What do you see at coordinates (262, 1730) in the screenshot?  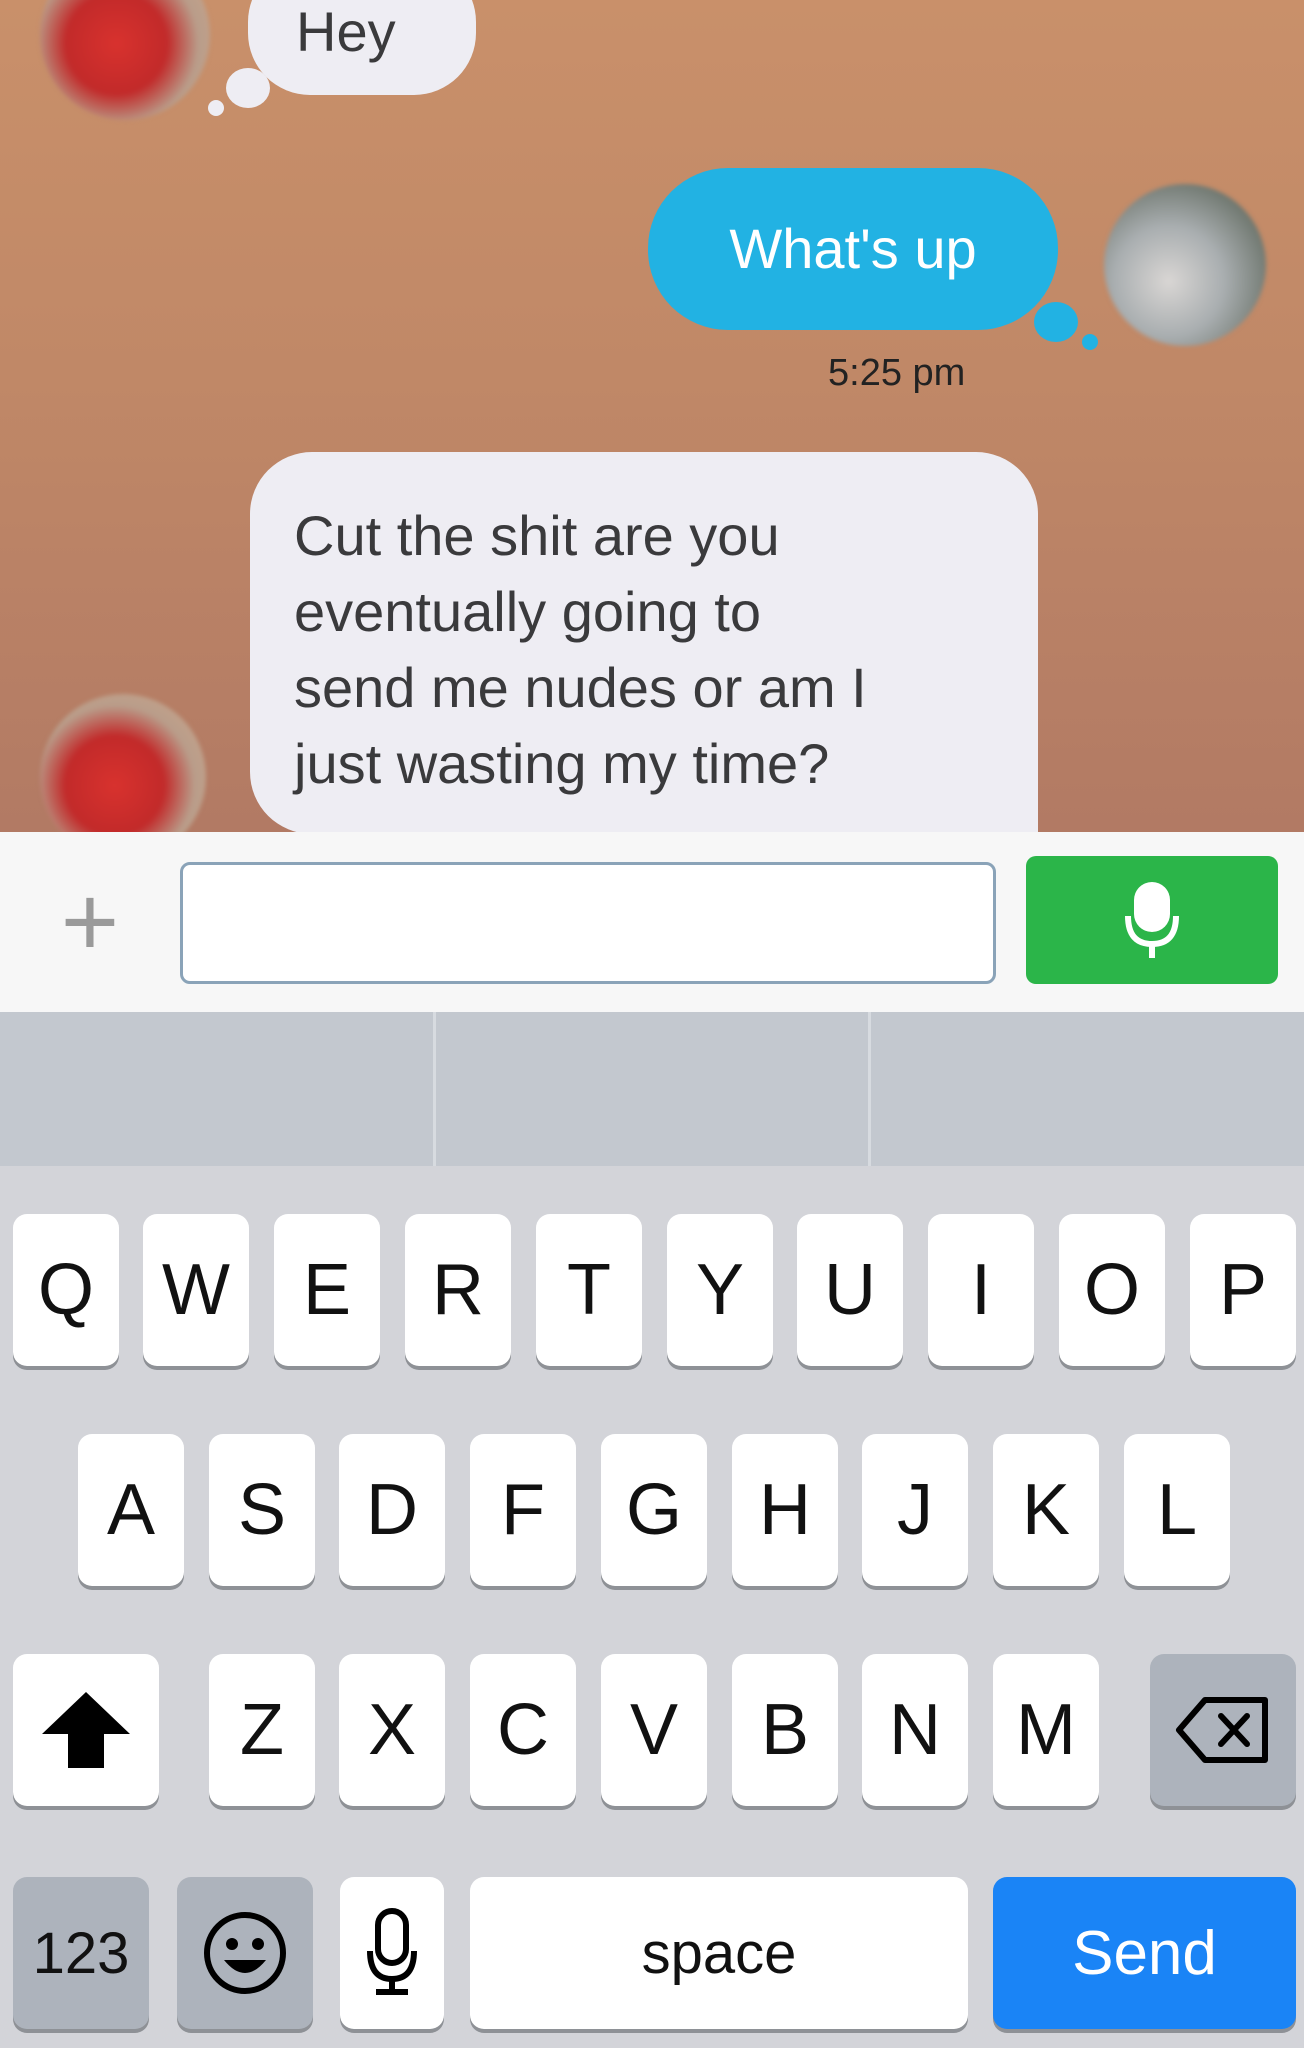 I see `key-z: Z` at bounding box center [262, 1730].